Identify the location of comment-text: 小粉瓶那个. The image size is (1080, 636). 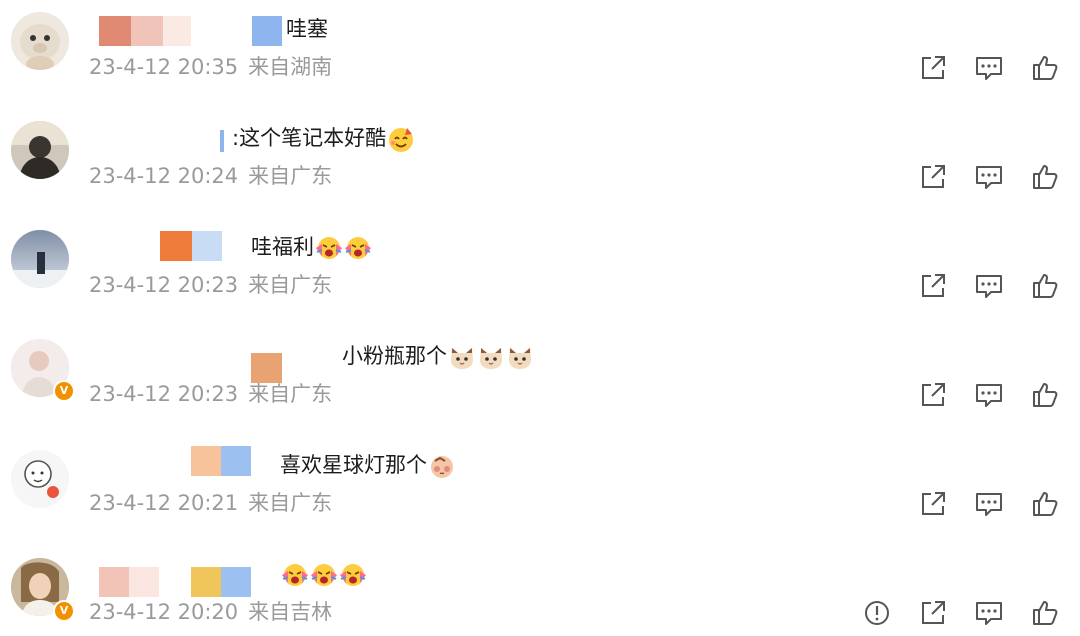
(438, 356).